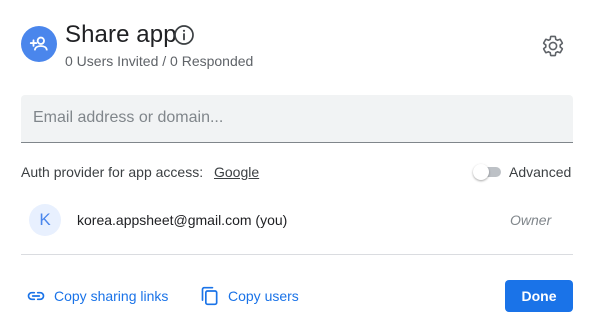 Image resolution: width=595 pixels, height=335 pixels. I want to click on auth-provider-link: Google, so click(236, 172).